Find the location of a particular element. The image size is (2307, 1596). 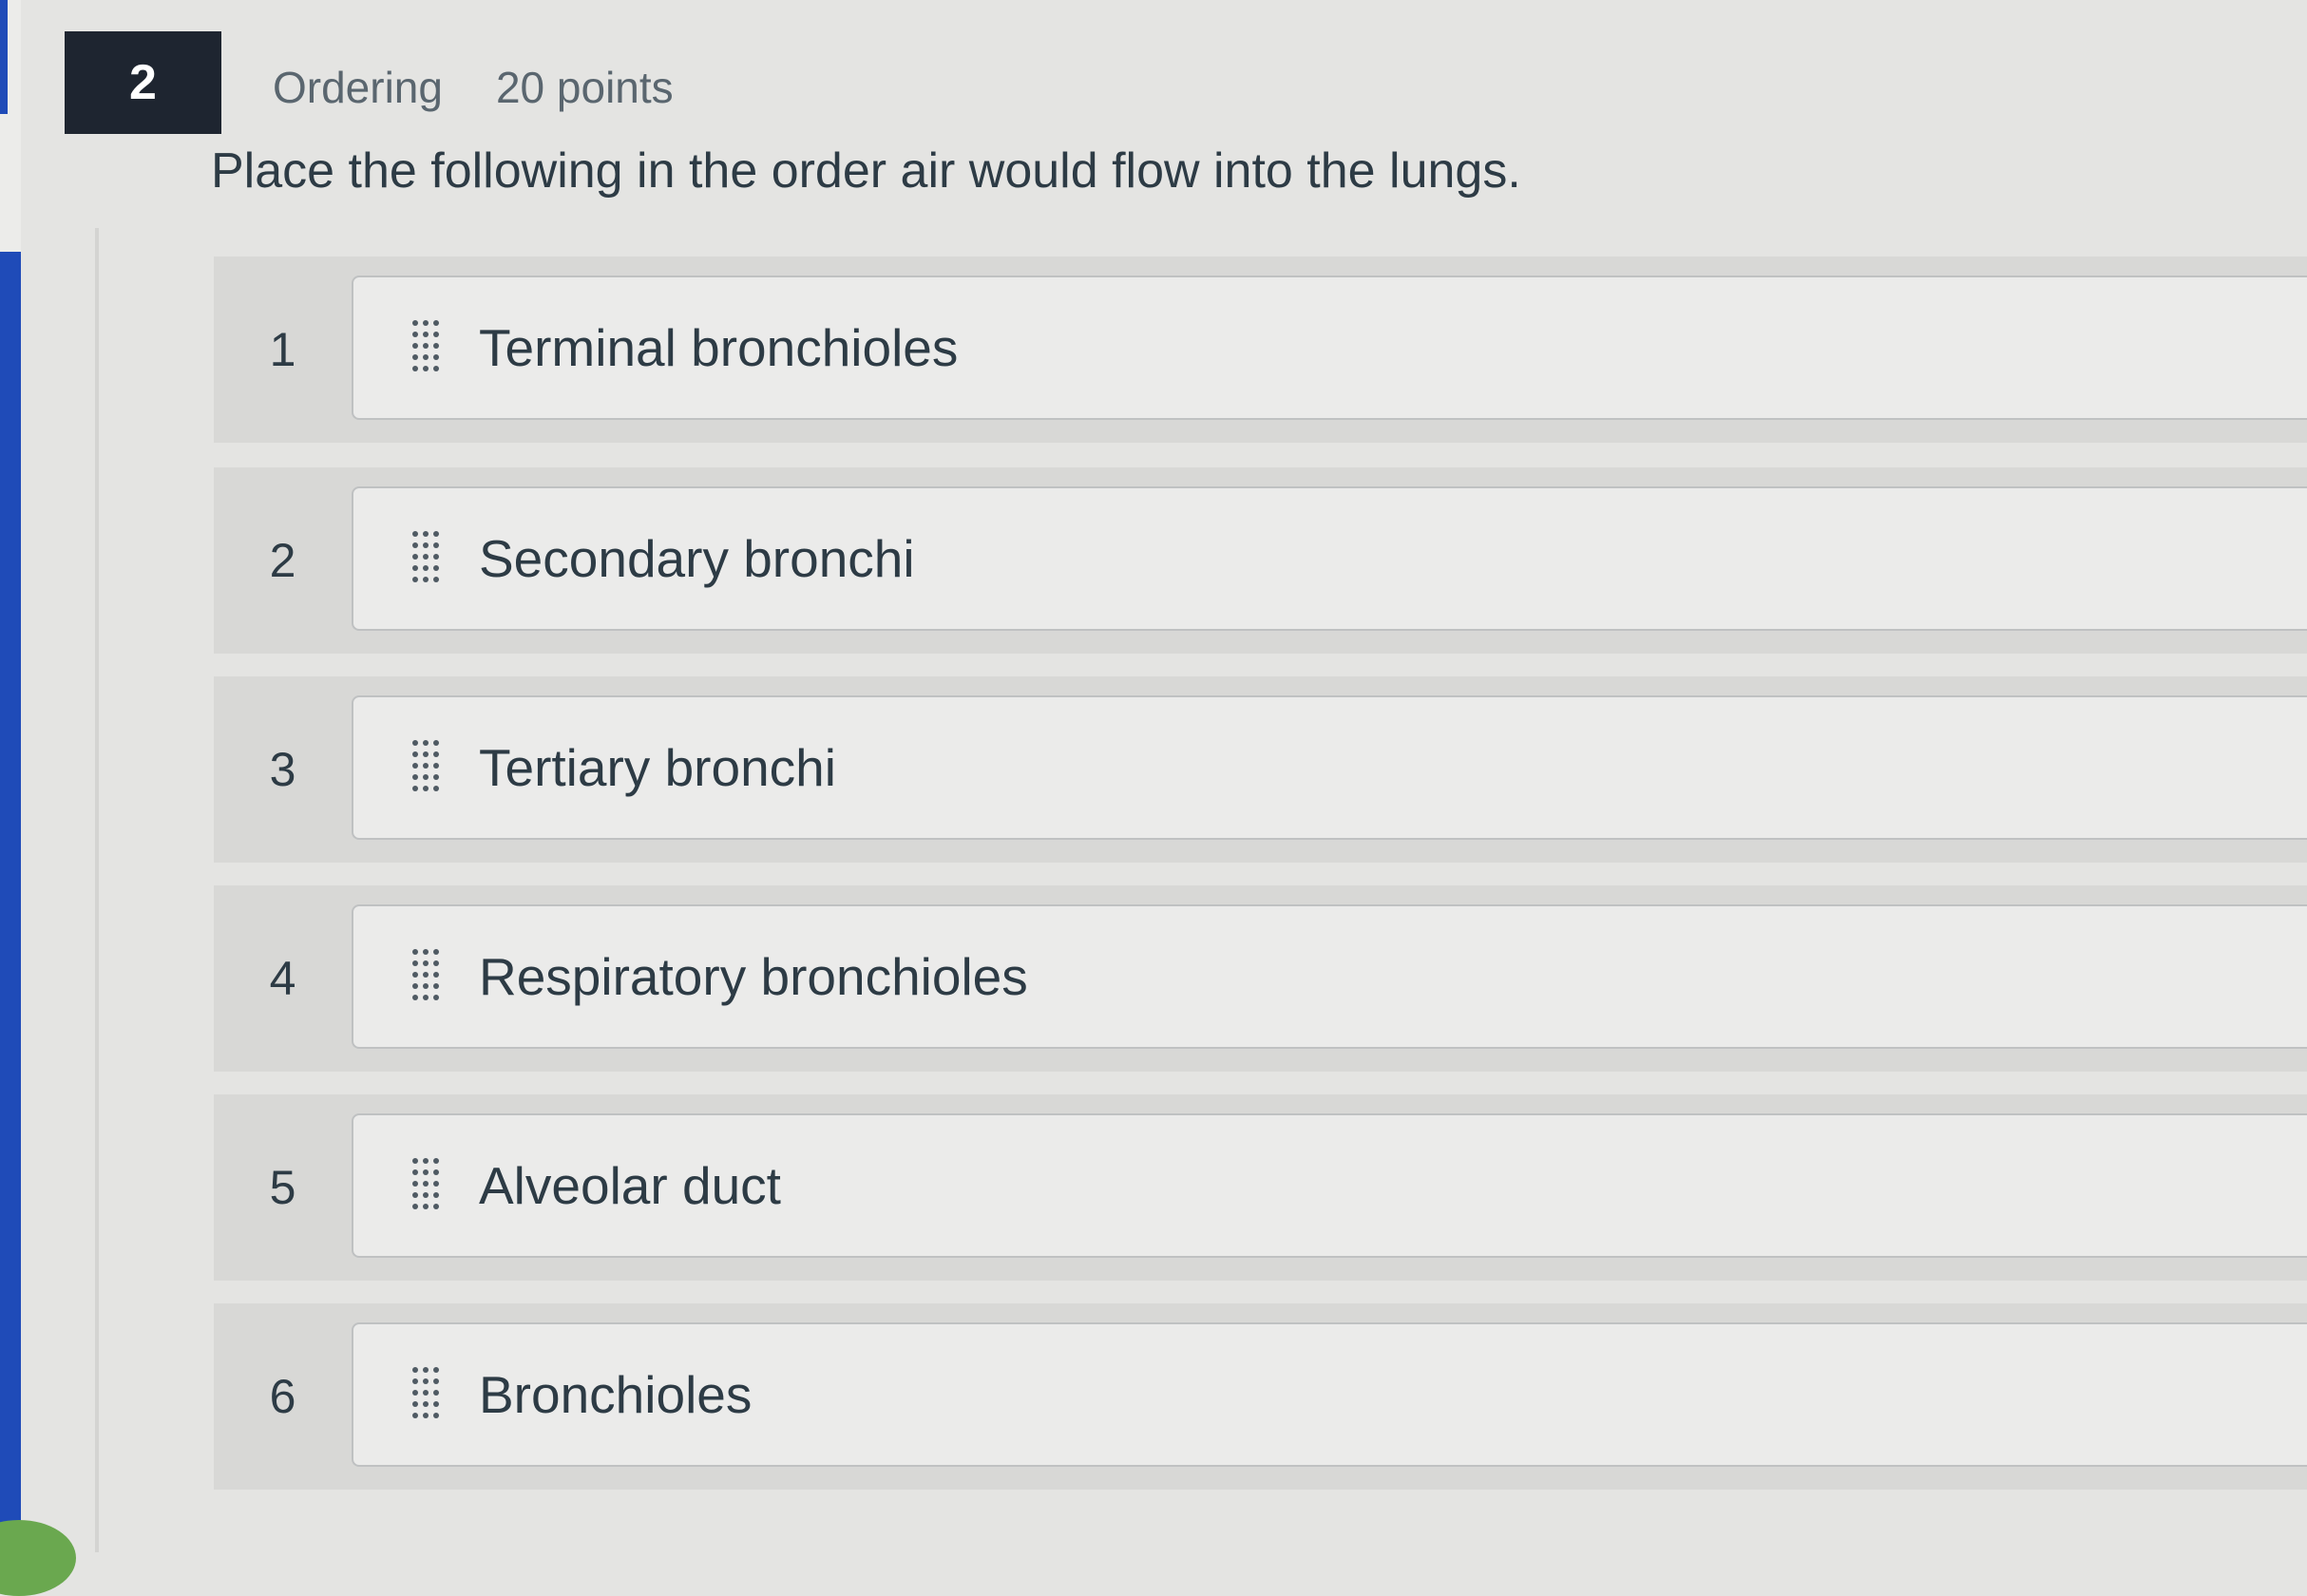

question-points: 20 points is located at coordinates (584, 87).